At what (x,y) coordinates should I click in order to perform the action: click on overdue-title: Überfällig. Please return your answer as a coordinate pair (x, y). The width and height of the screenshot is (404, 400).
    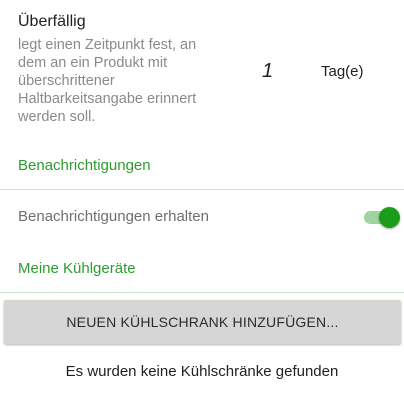
    Looking at the image, I should click on (52, 21).